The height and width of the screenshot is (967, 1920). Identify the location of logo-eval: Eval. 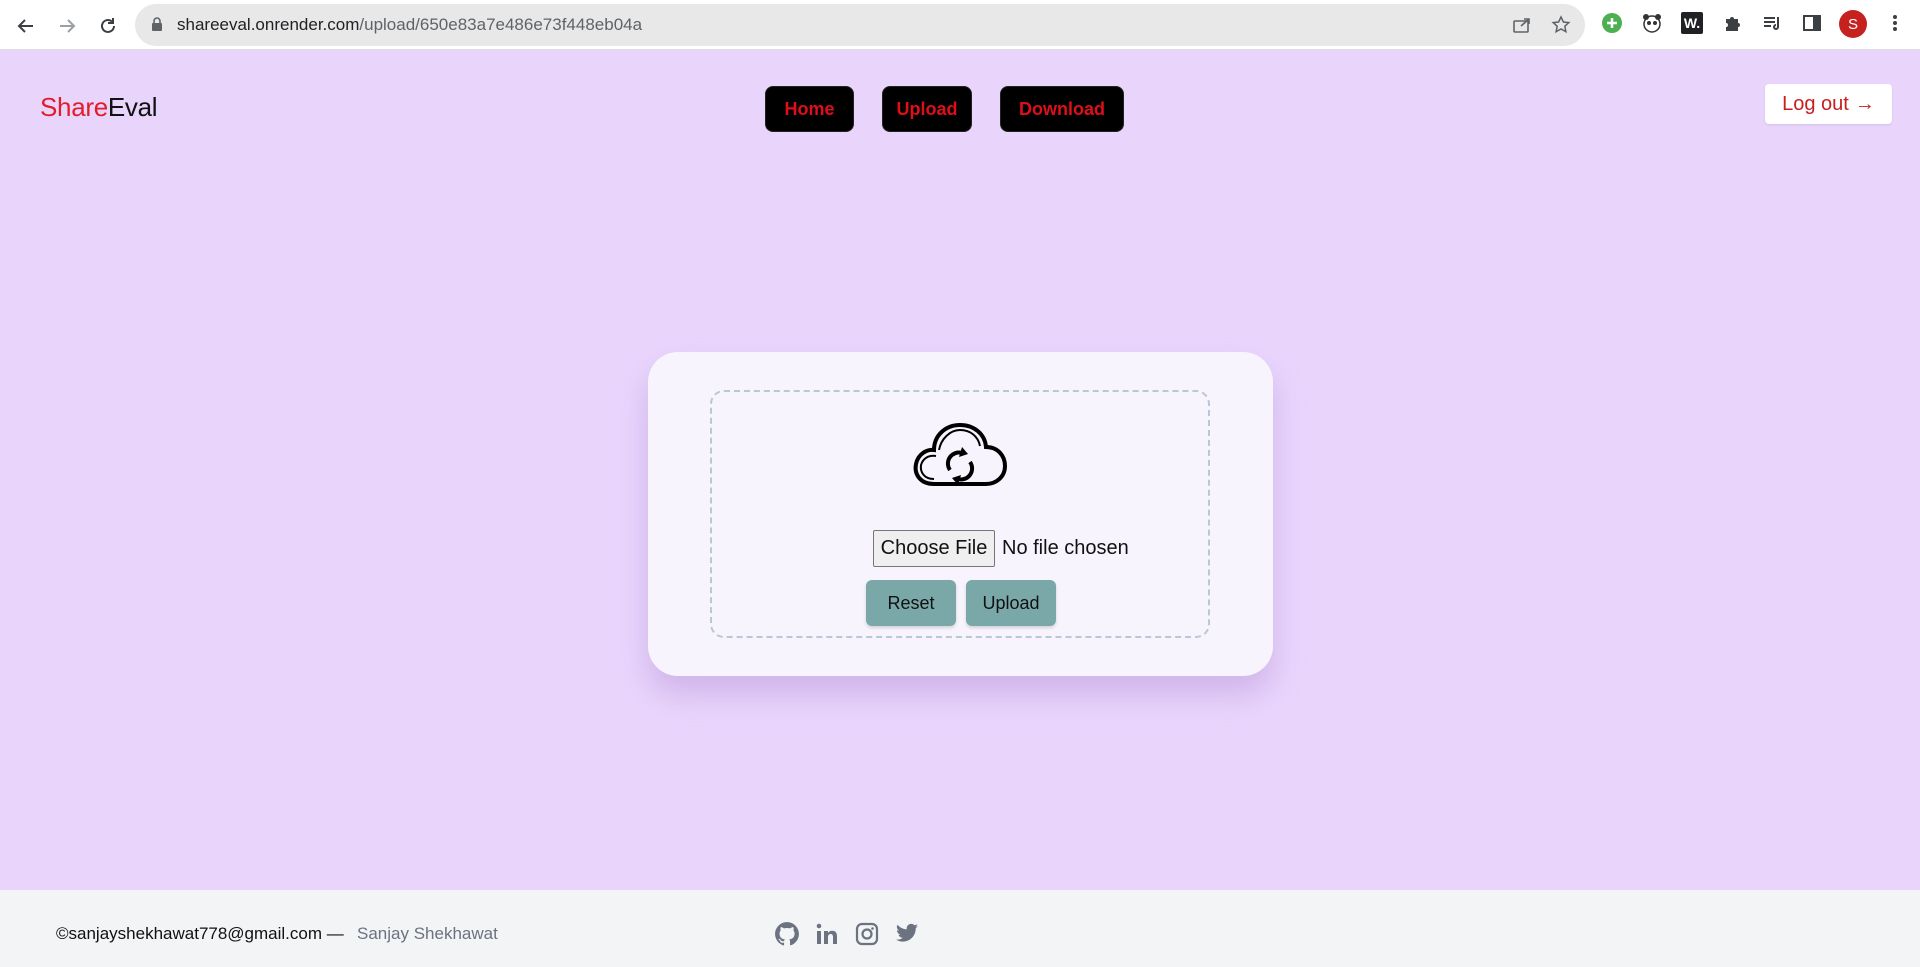
(132, 107).